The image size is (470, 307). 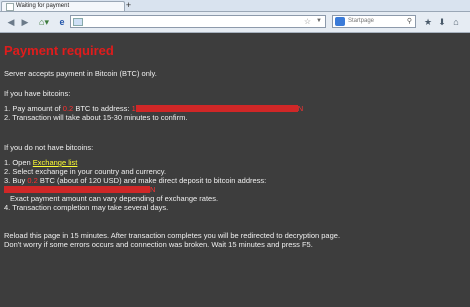 What do you see at coordinates (77, 189) in the screenshot?
I see `redacted-deposit-address` at bounding box center [77, 189].